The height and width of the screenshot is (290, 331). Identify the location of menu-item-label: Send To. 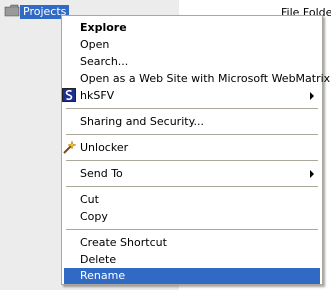
(101, 173).